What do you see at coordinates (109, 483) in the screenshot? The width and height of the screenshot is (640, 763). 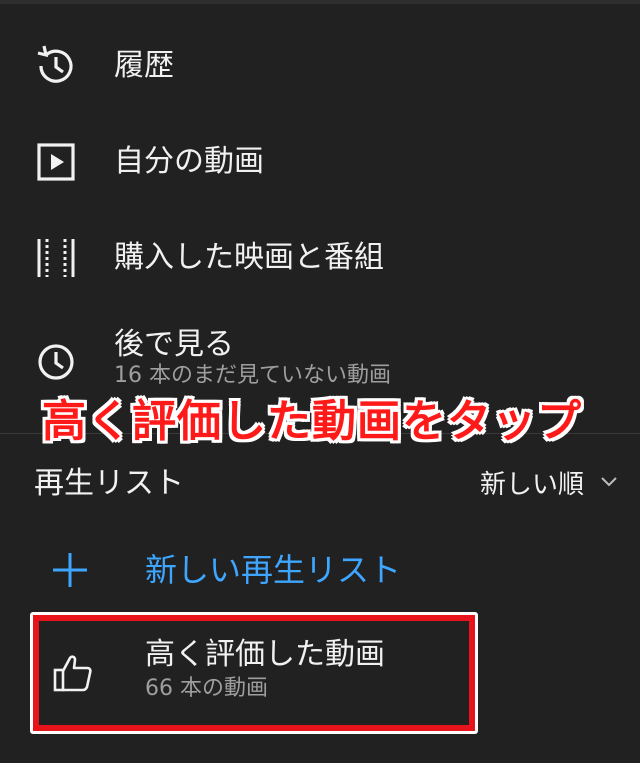 I see `playlists-title: 再生リスト` at bounding box center [109, 483].